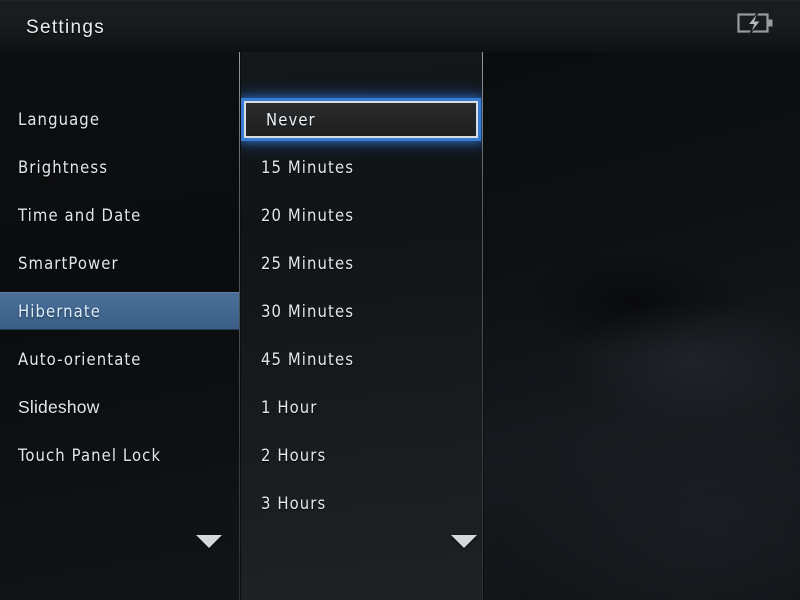 This screenshot has width=800, height=600. What do you see at coordinates (291, 119) in the screenshot?
I see `option-item-label: Never` at bounding box center [291, 119].